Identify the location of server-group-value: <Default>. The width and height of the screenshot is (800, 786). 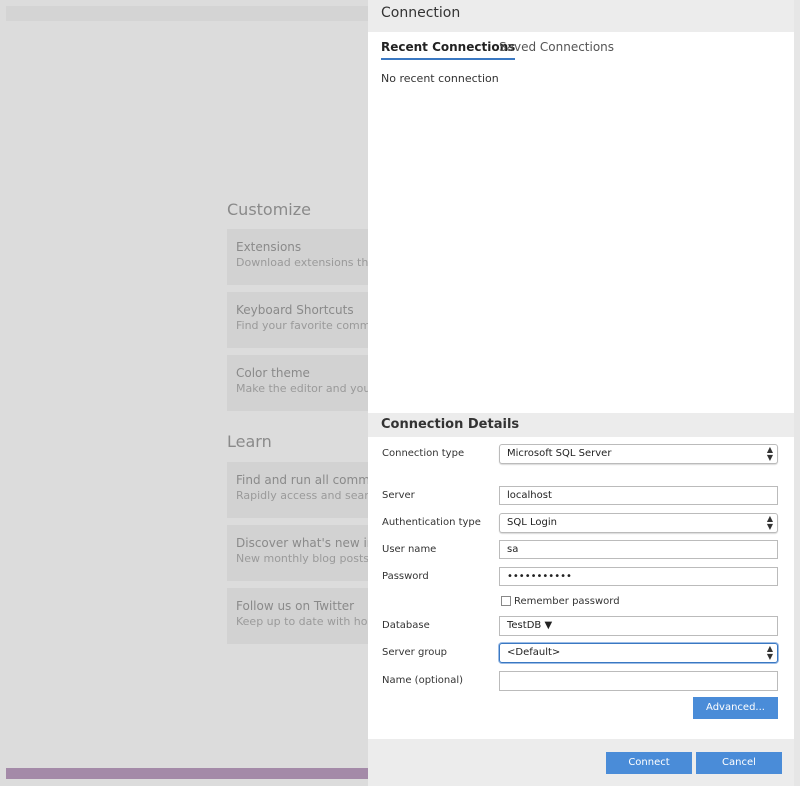
(534, 652).